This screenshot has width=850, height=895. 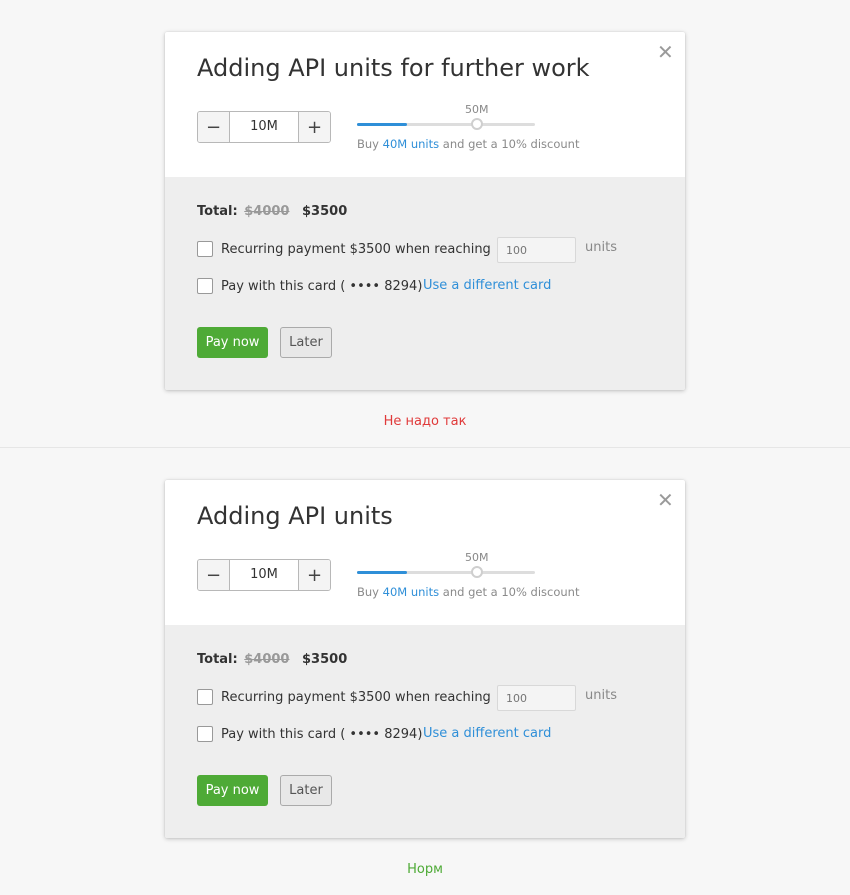 I want to click on verdict-caption: Не надо так, so click(x=425, y=421).